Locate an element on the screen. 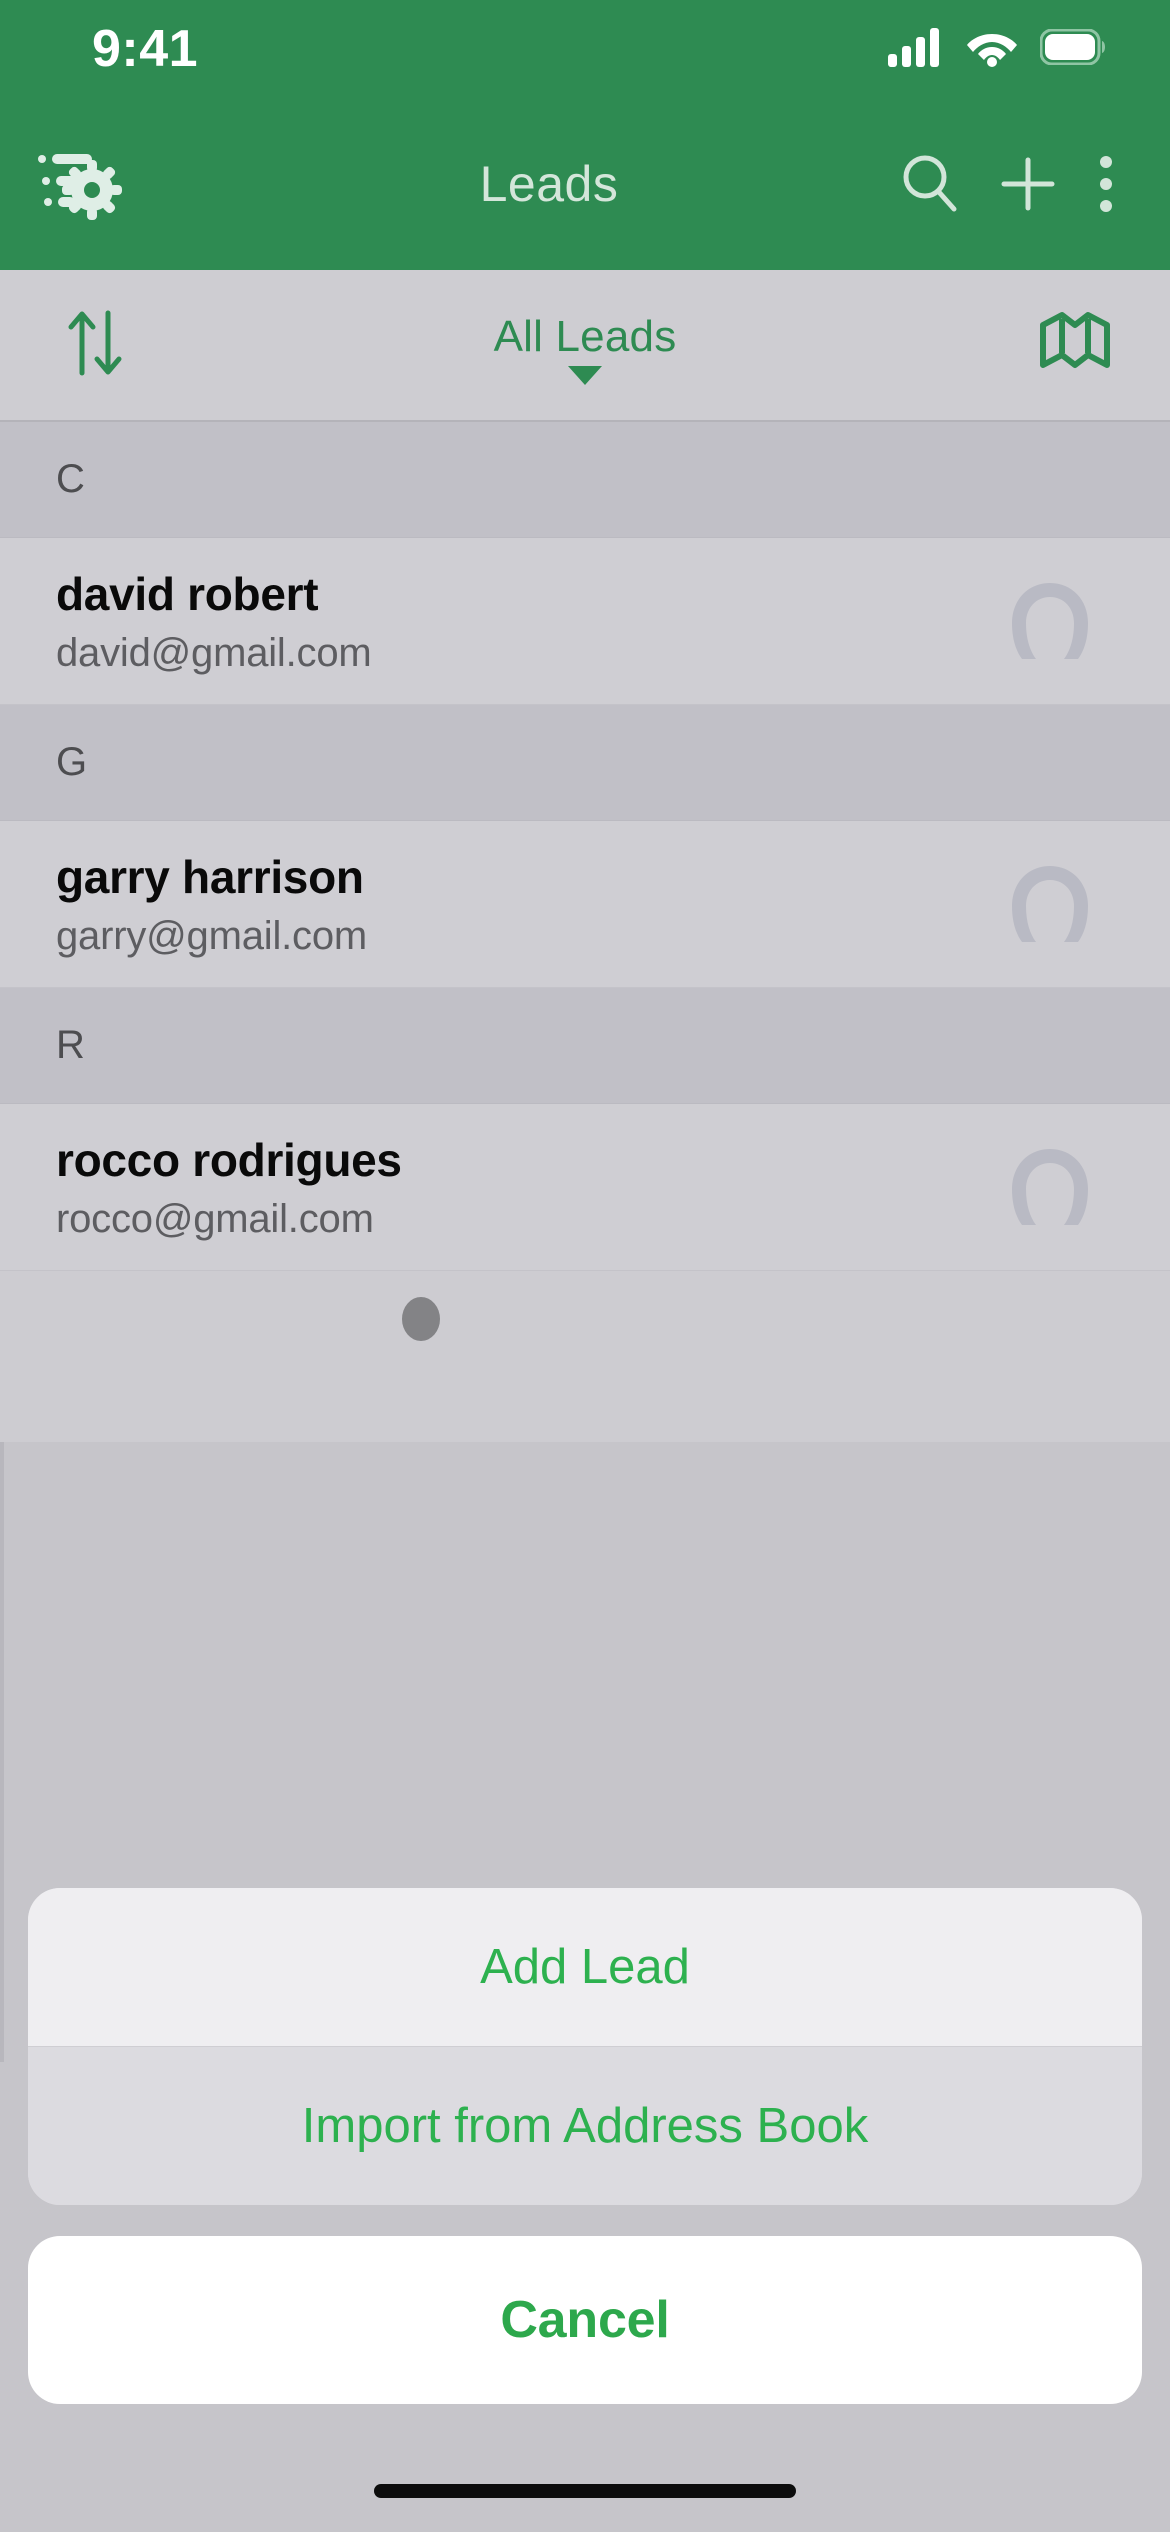  sort-button is located at coordinates (95, 345).